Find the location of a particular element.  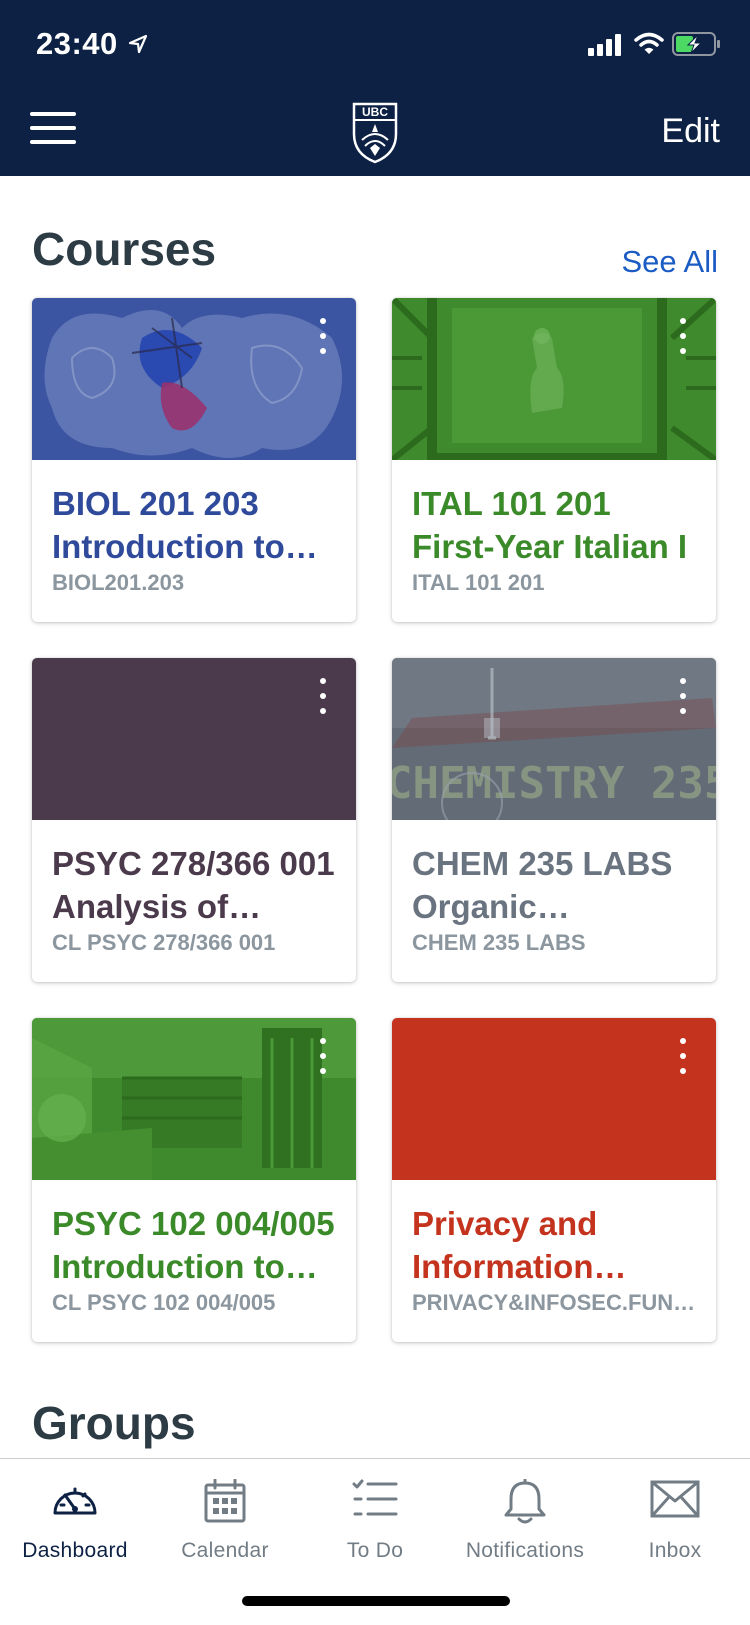

edit-button: Edit is located at coordinates (690, 131).